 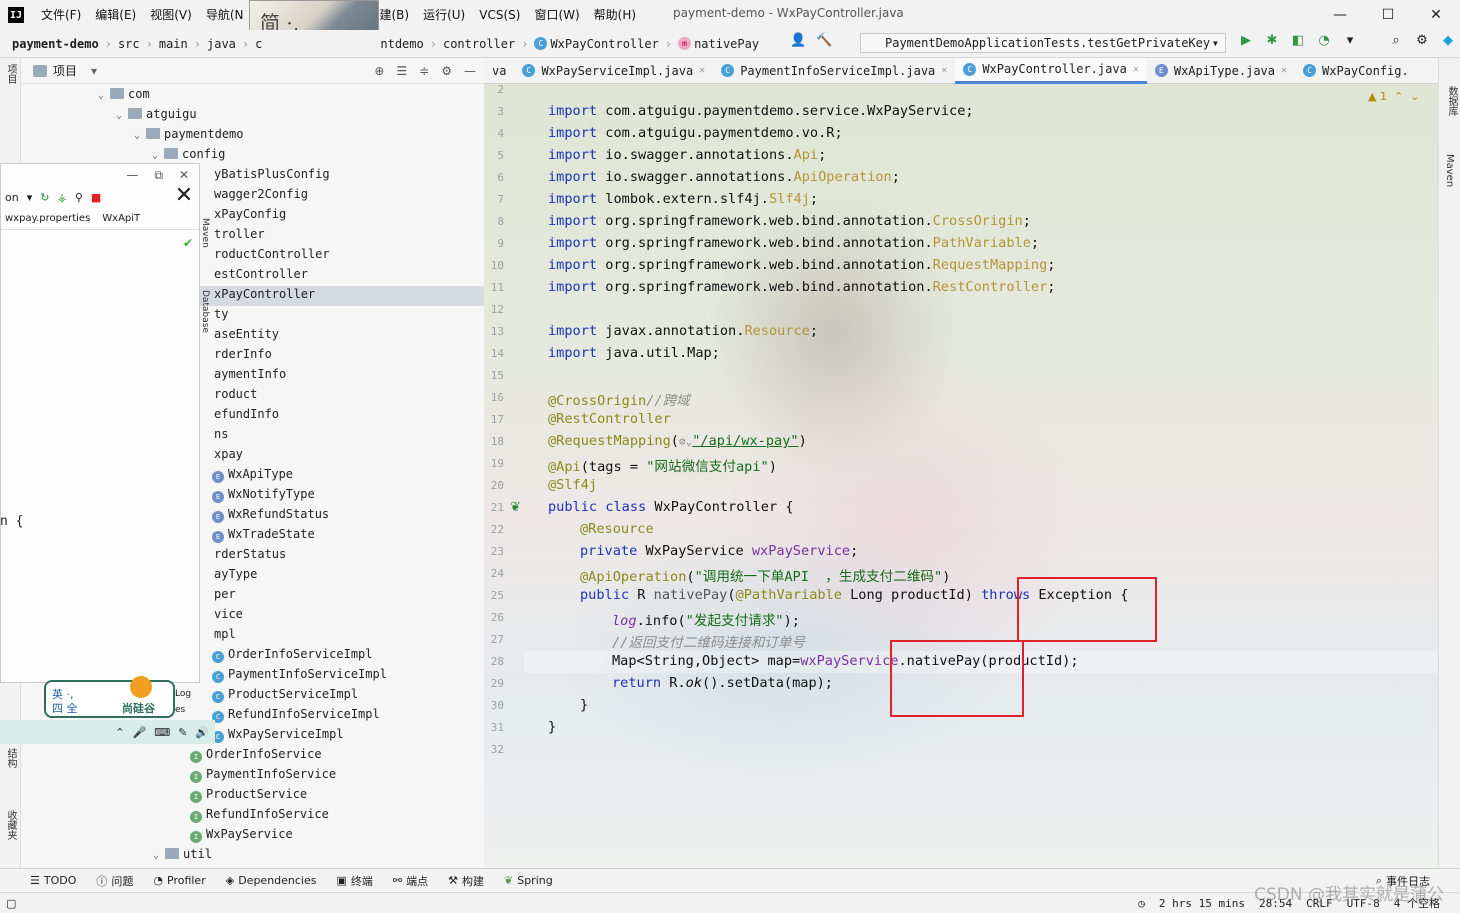 What do you see at coordinates (1221, 71) in the screenshot?
I see `editor-tab: E WxApiType.java ✕` at bounding box center [1221, 71].